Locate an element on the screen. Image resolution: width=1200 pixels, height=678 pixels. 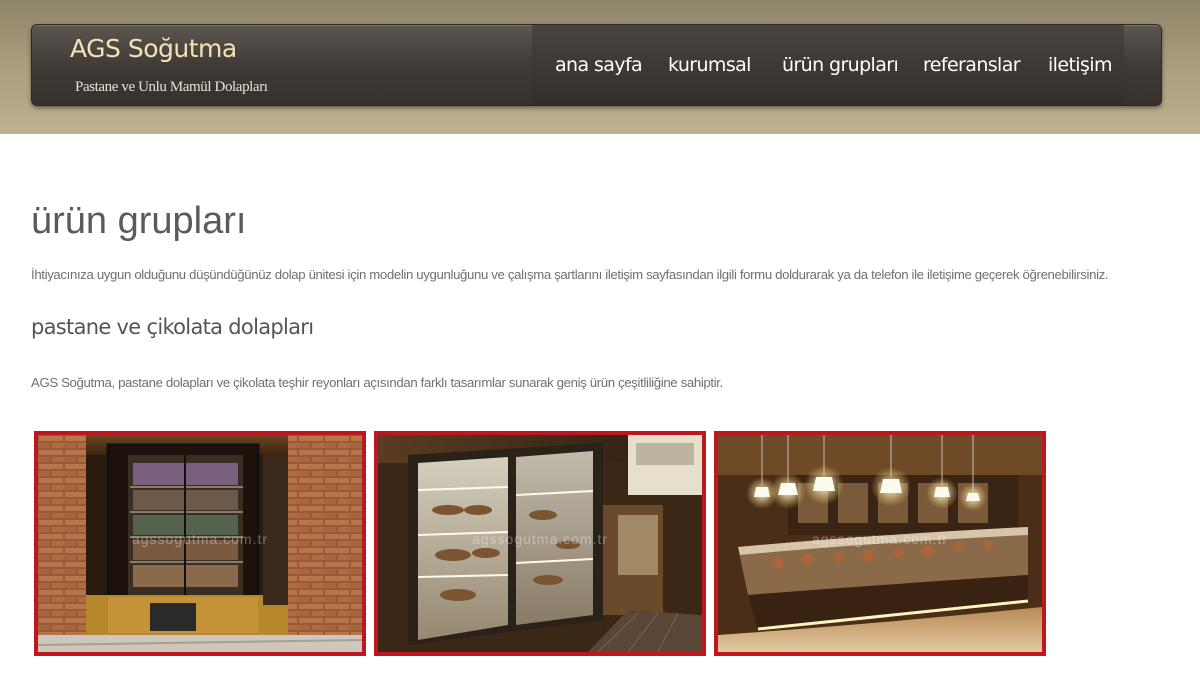
nav-item-contact: iletişim is located at coordinates (1080, 65).